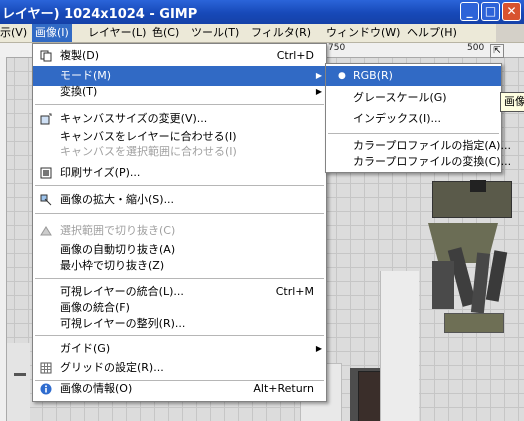  I want to click on menu-help: ヘルプ(H), so click(432, 33).